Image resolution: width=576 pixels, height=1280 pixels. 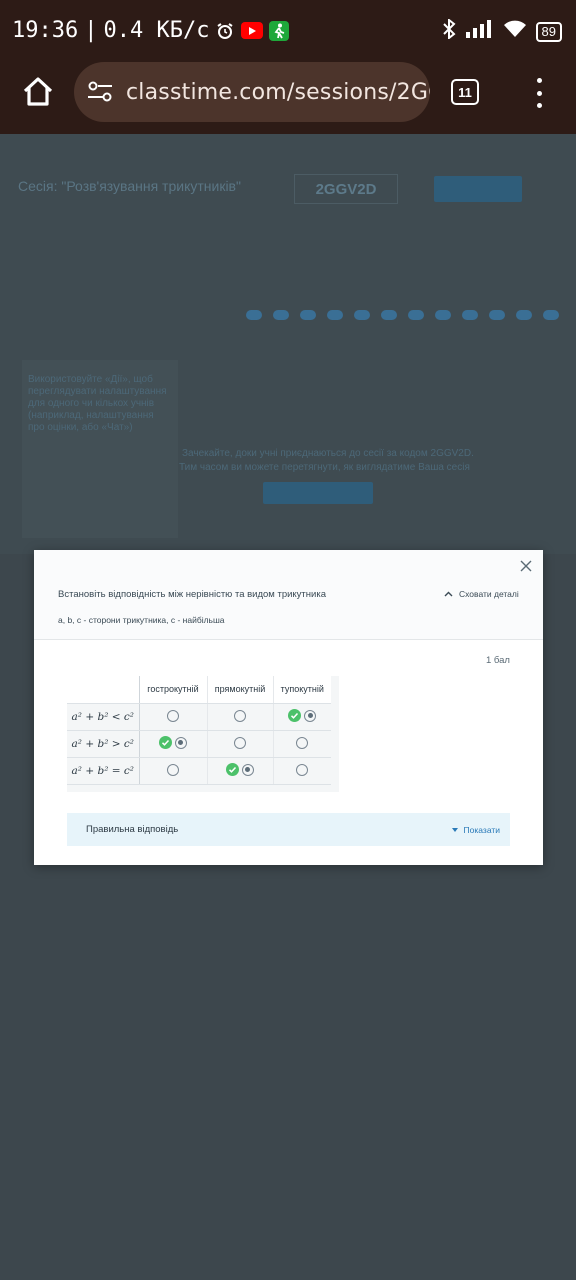 What do you see at coordinates (302, 690) in the screenshot?
I see `column-header: тупокутній` at bounding box center [302, 690].